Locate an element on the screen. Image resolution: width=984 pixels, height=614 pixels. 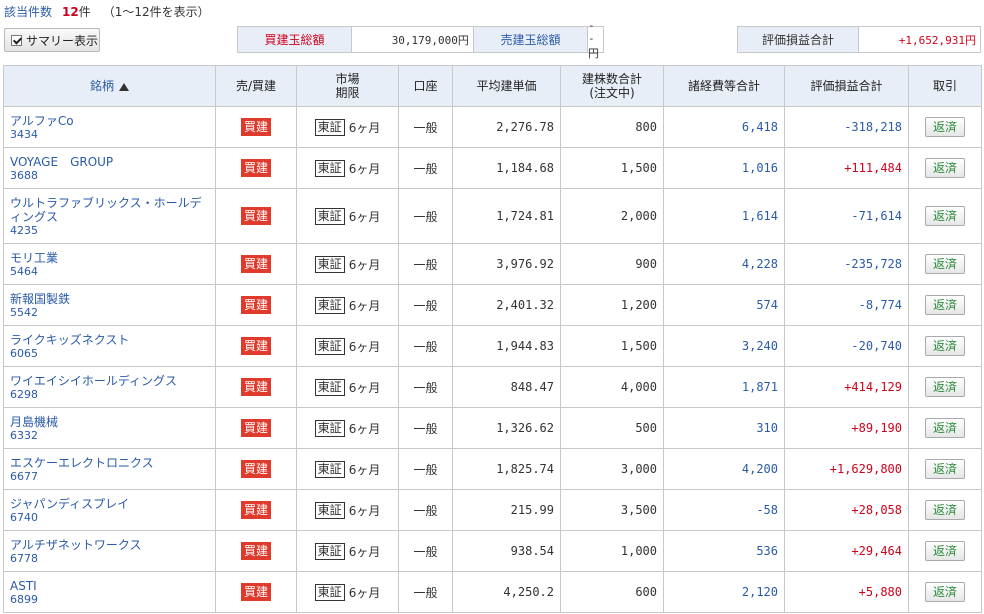
avg-price-cell: 2,401.32 is located at coordinates (506, 305).